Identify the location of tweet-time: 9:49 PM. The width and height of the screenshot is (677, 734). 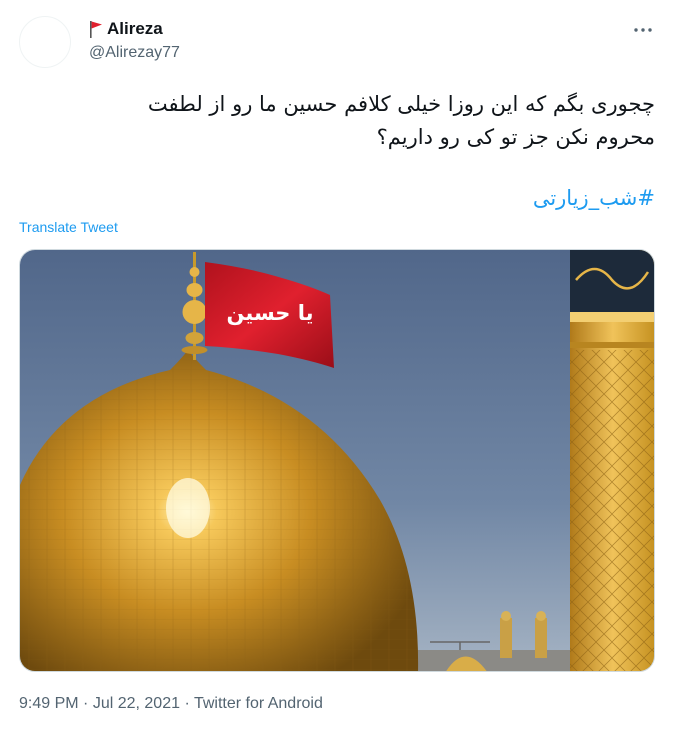
(49, 703).